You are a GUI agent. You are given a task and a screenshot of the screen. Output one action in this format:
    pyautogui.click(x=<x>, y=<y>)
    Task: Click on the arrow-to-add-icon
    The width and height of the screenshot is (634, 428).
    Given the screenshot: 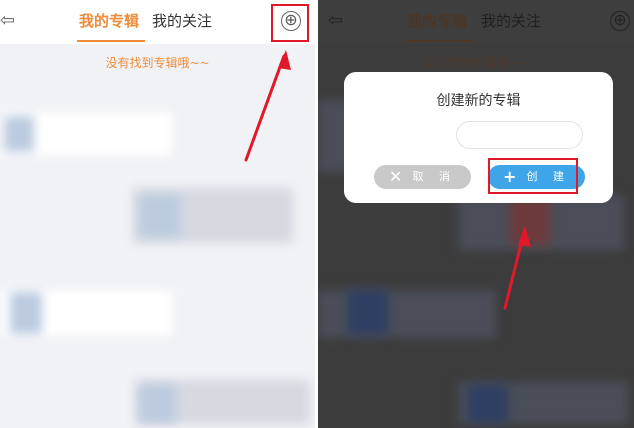 What is the action you would take?
    pyautogui.click(x=265, y=108)
    